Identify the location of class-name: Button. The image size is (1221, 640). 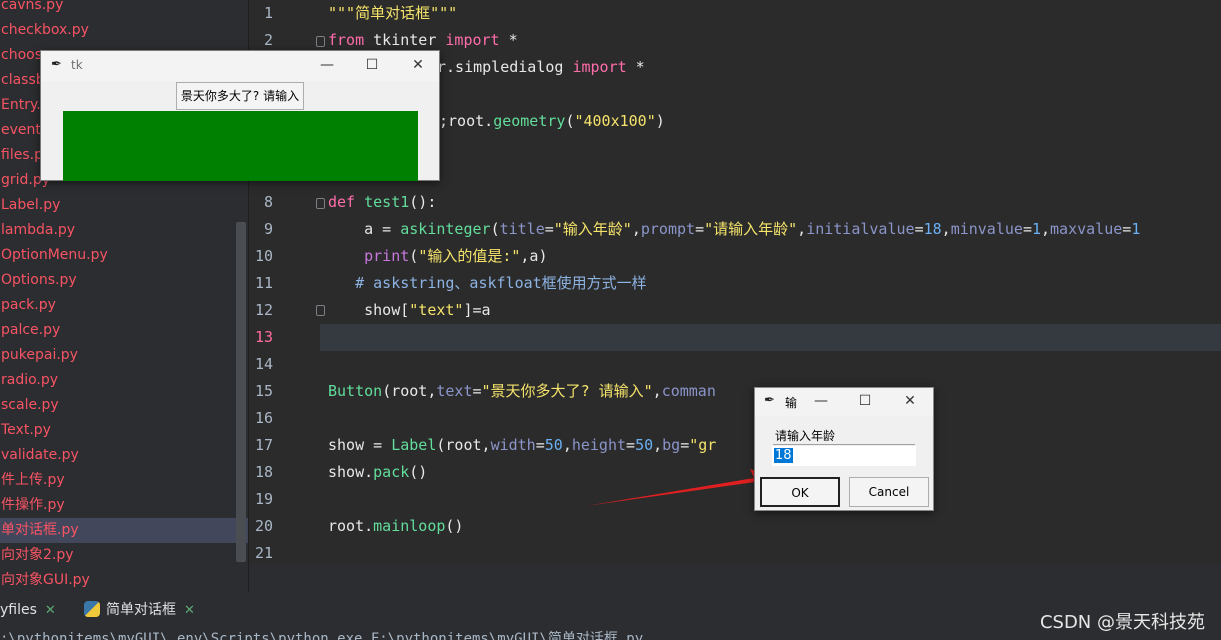
(355, 391).